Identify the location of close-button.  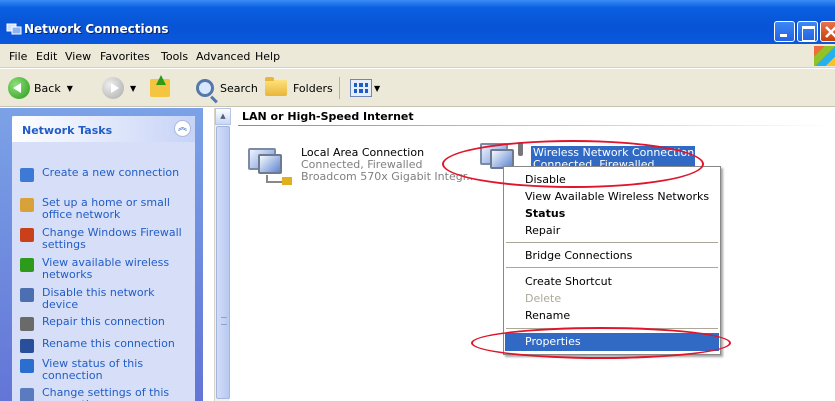
(827, 31).